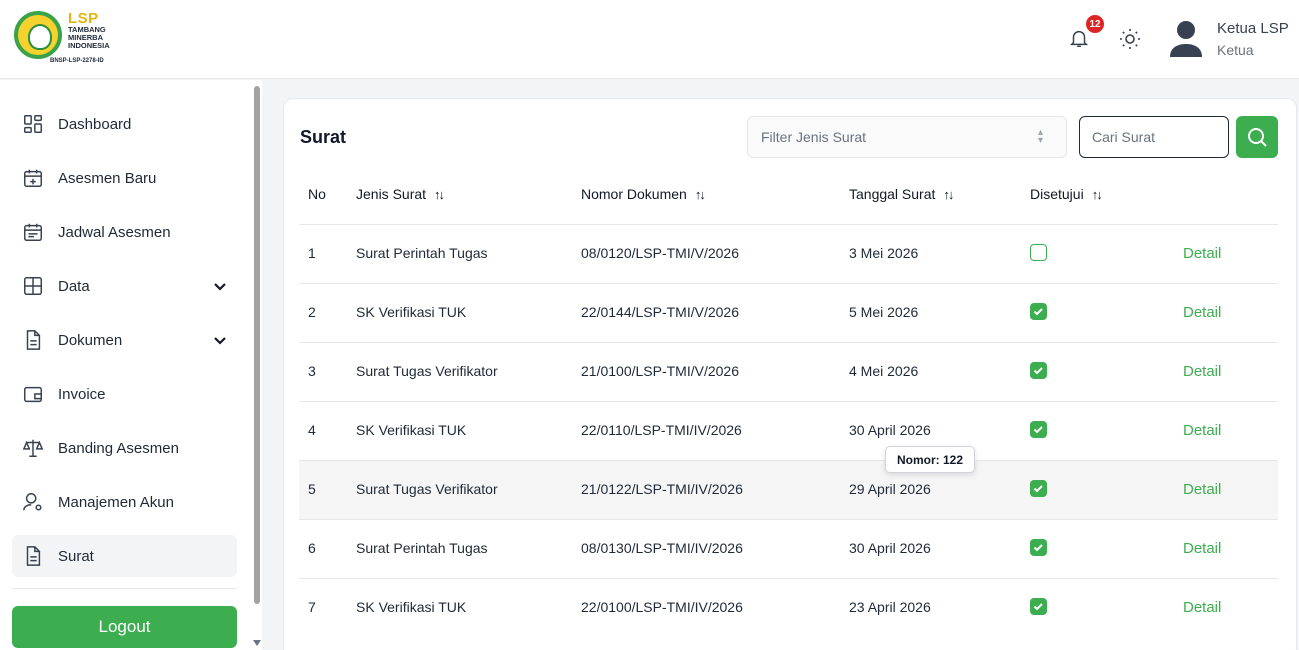 The height and width of the screenshot is (650, 1299). I want to click on search-icon, so click(1257, 137).